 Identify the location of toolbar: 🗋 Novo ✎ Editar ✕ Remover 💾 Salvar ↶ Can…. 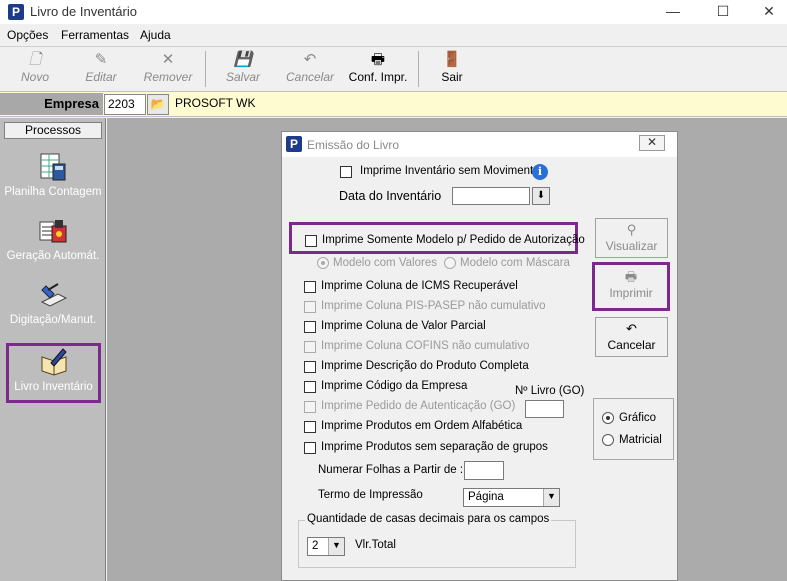
(393, 68).